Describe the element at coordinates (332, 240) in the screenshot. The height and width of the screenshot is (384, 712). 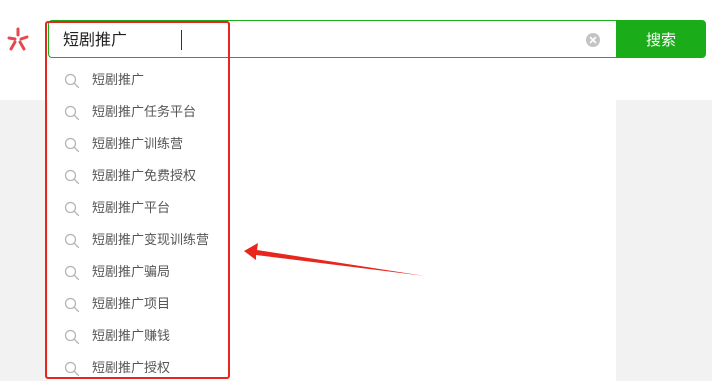
I see `suggestion-item: 短剧推广变现训练营` at that location.